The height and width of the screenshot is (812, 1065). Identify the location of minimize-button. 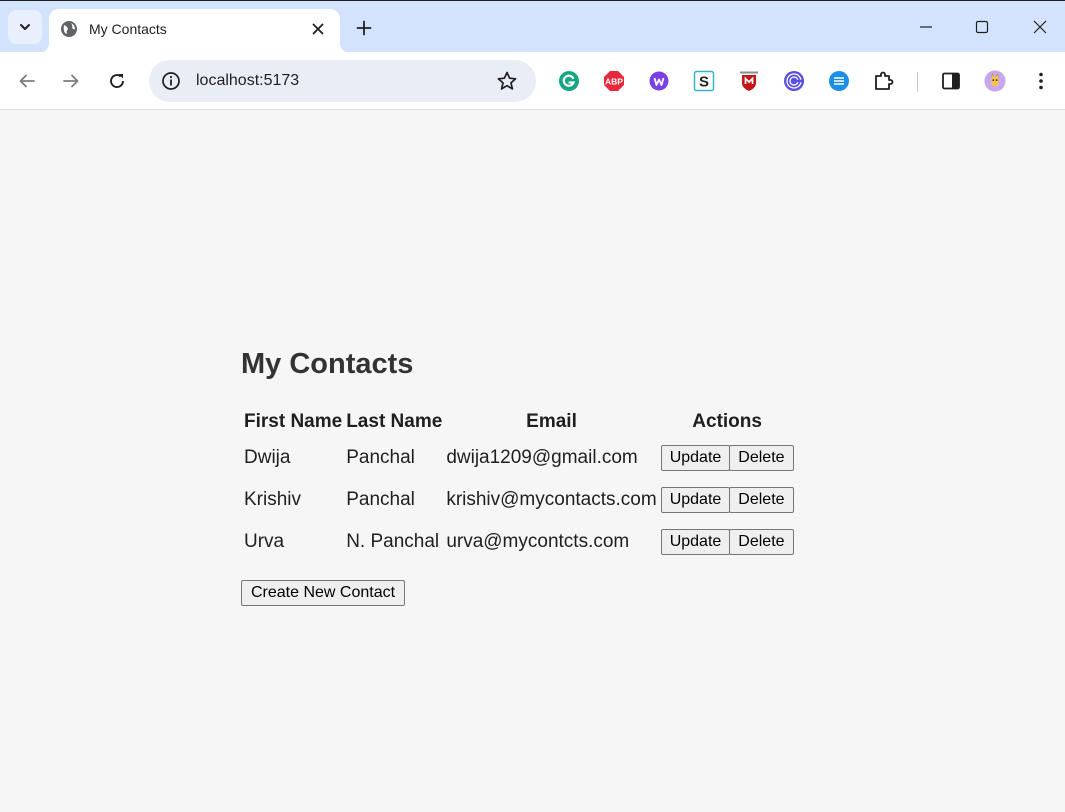
(926, 27).